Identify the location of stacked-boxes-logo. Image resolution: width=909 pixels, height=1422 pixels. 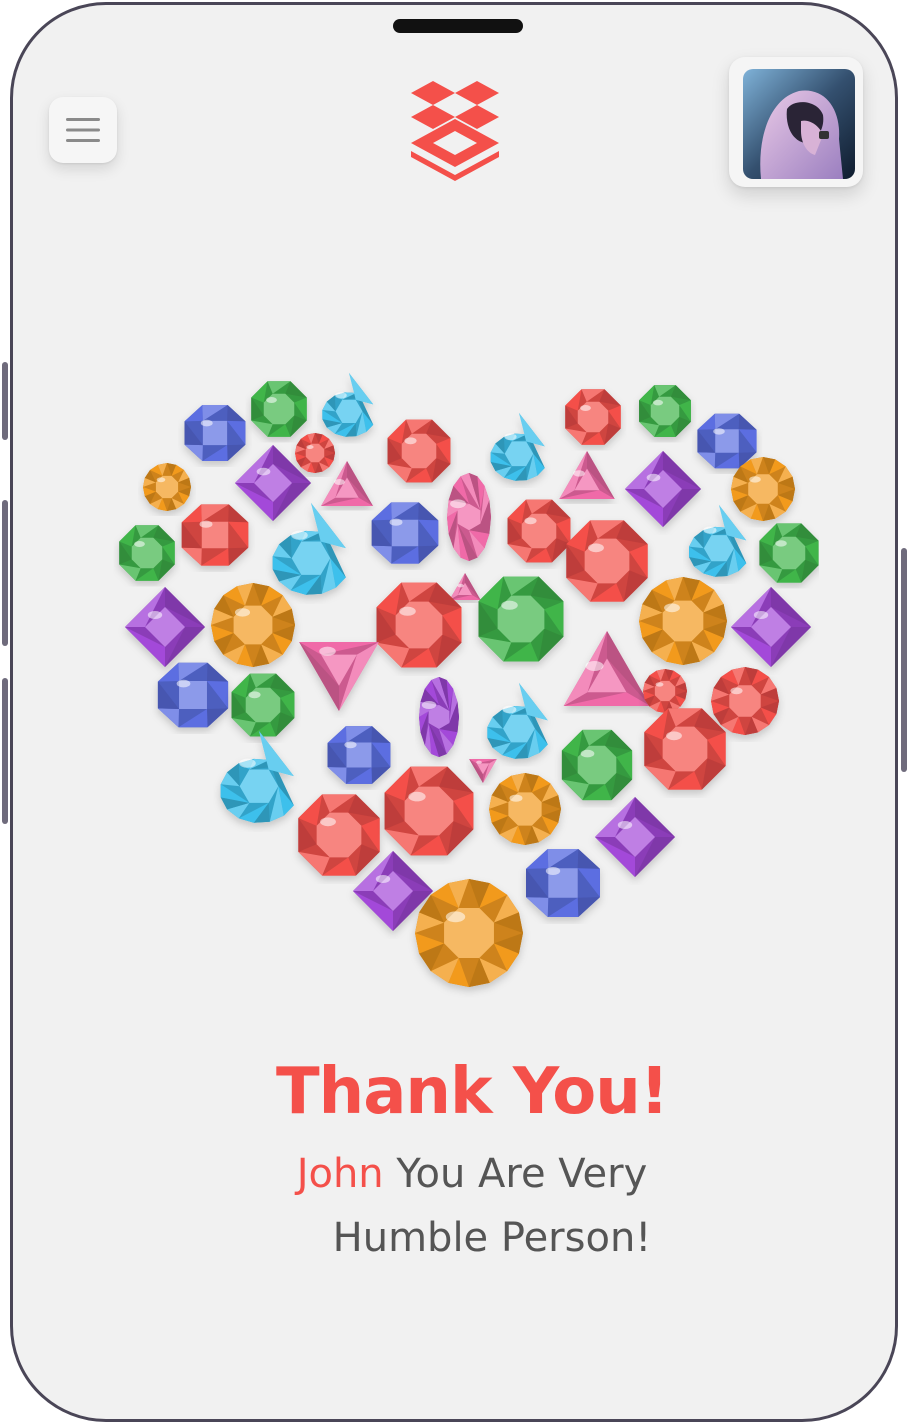
(455, 131).